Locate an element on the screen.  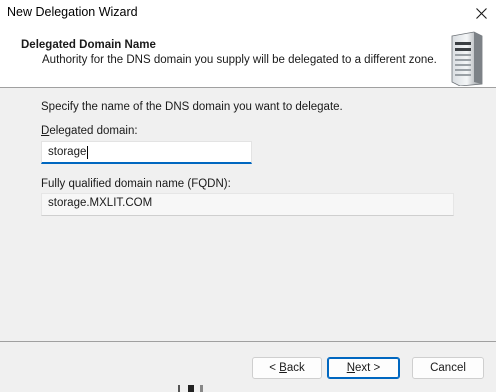
back-label: ack is located at coordinates (295, 368).